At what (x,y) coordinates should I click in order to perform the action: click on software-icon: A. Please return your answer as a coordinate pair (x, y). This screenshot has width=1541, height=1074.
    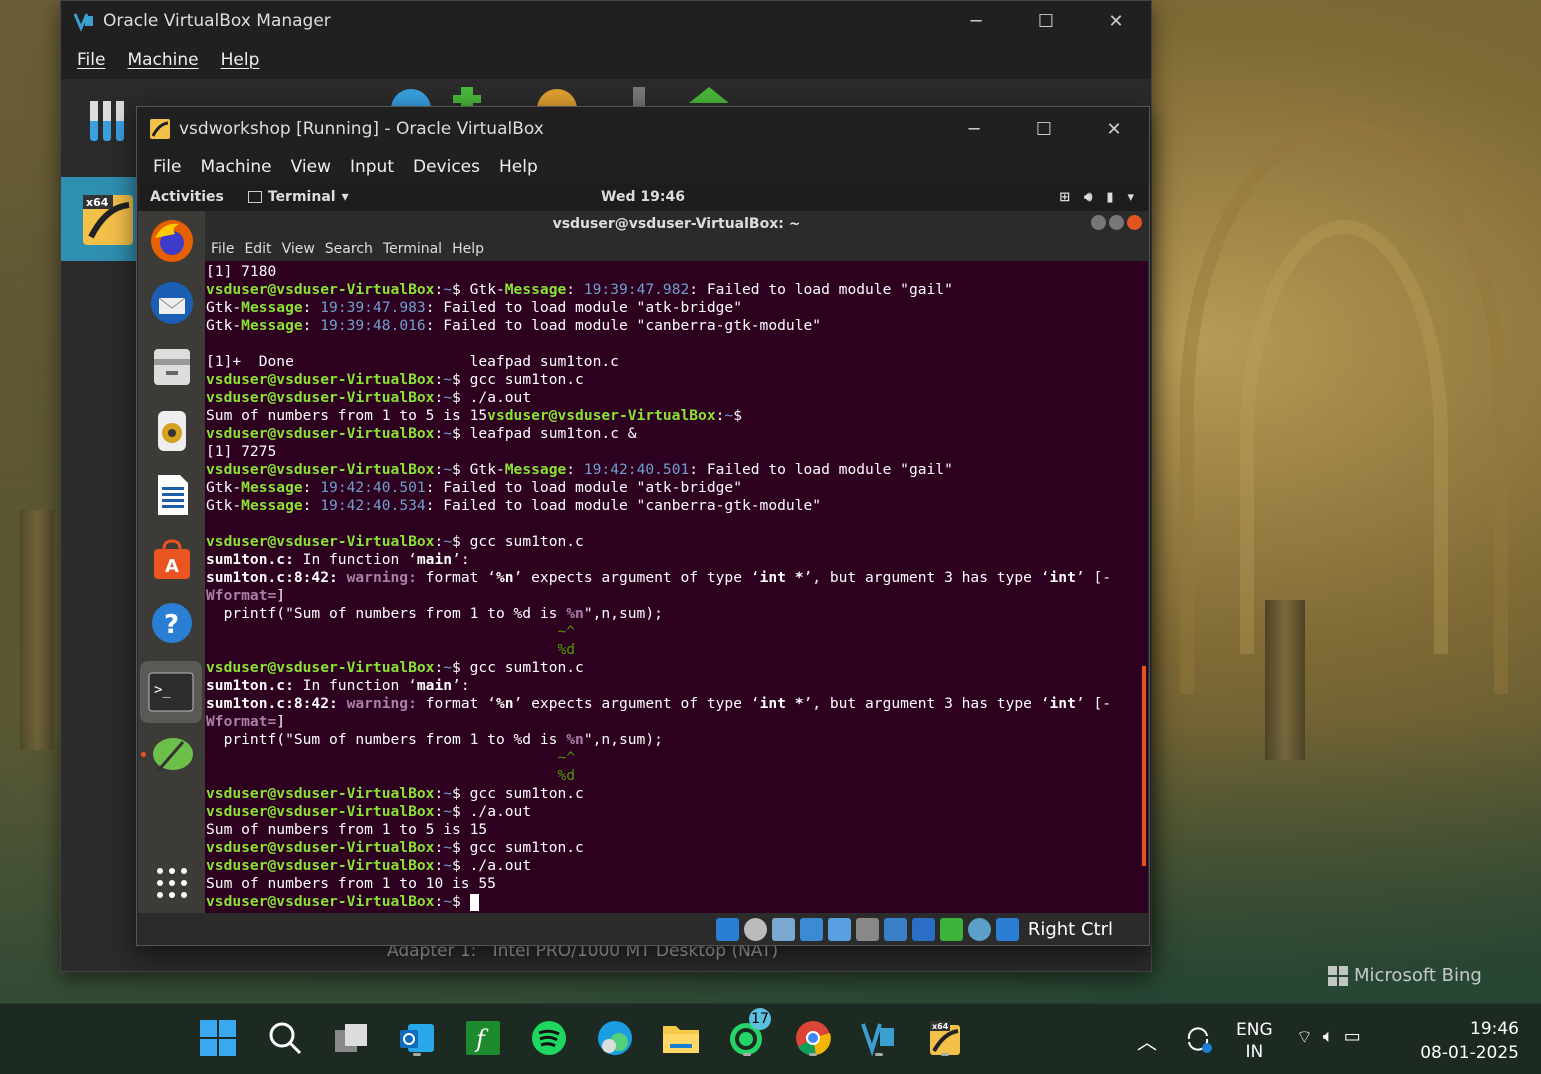
    Looking at the image, I should click on (172, 559).